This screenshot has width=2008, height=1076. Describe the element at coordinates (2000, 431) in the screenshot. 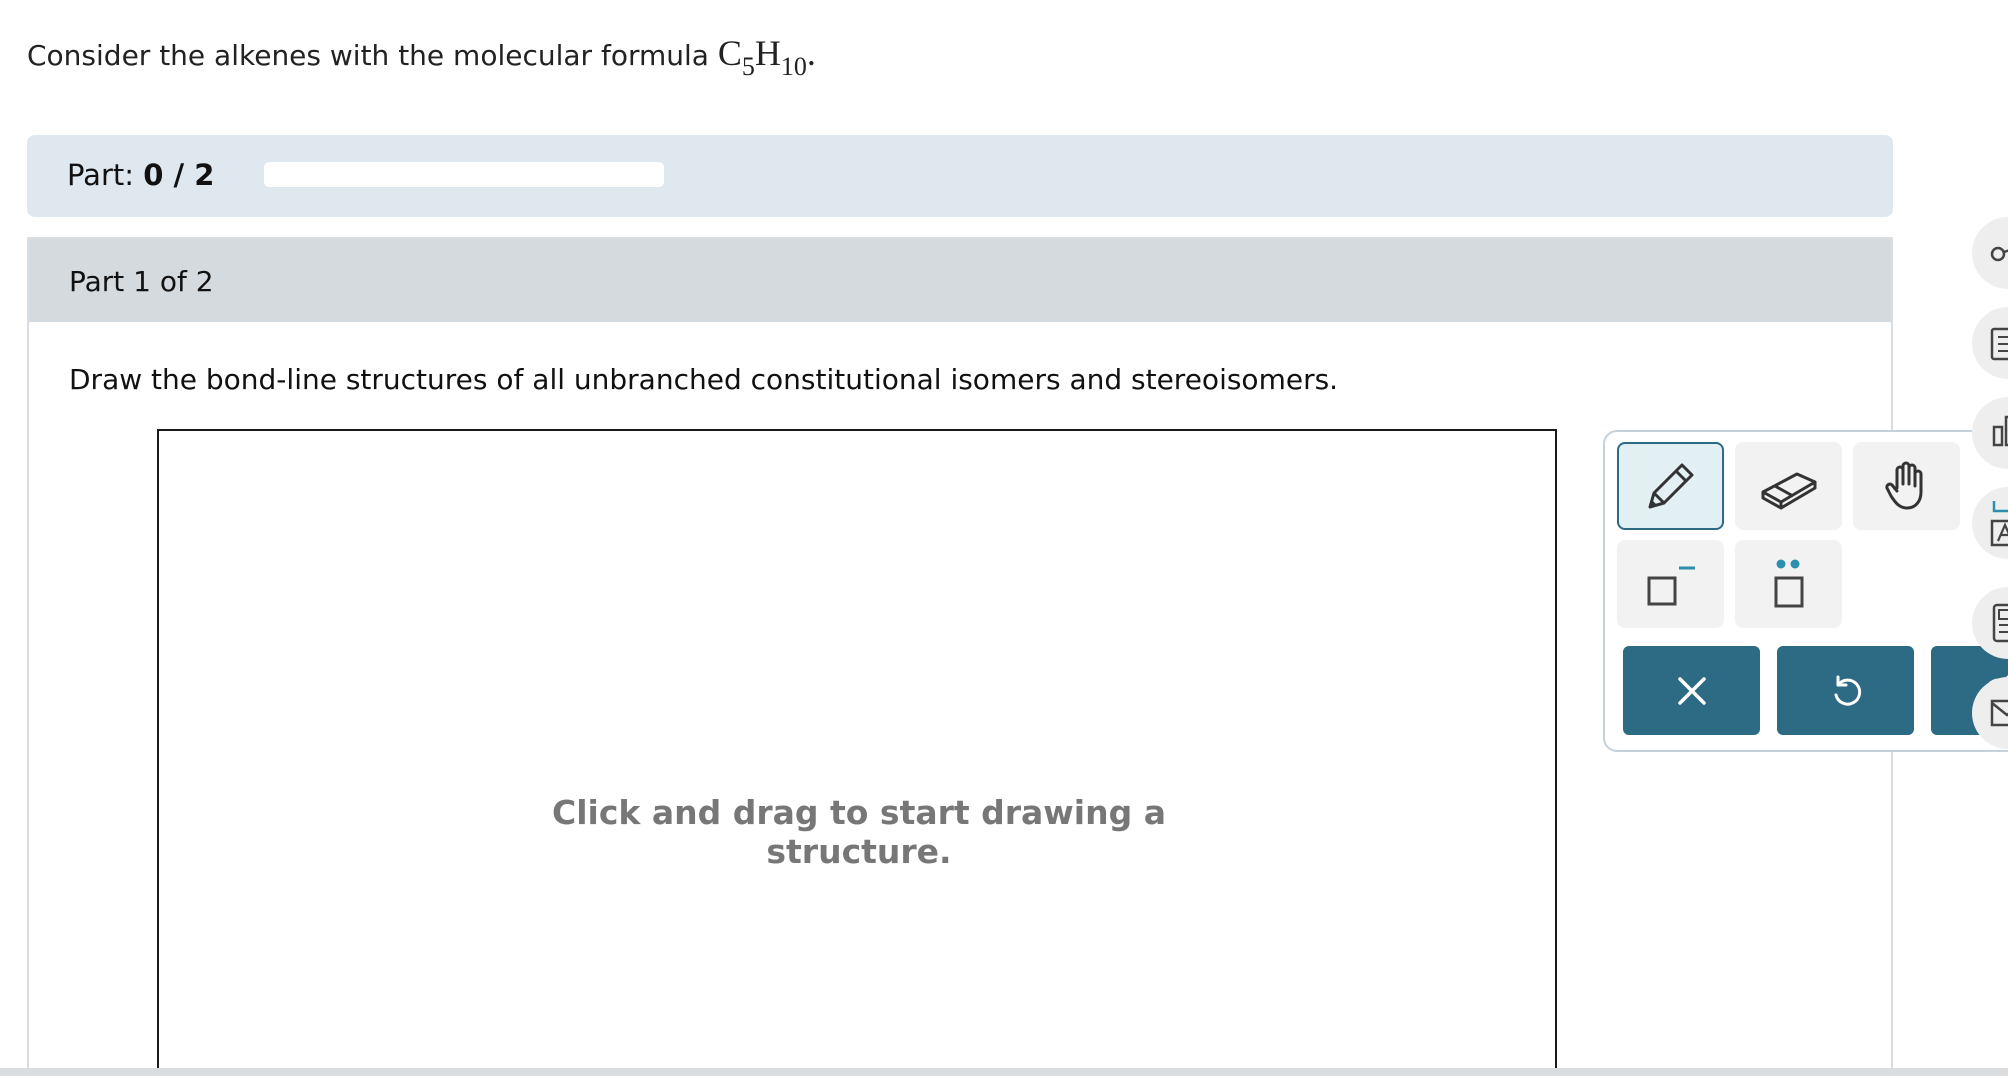

I see `chart-icon` at that location.